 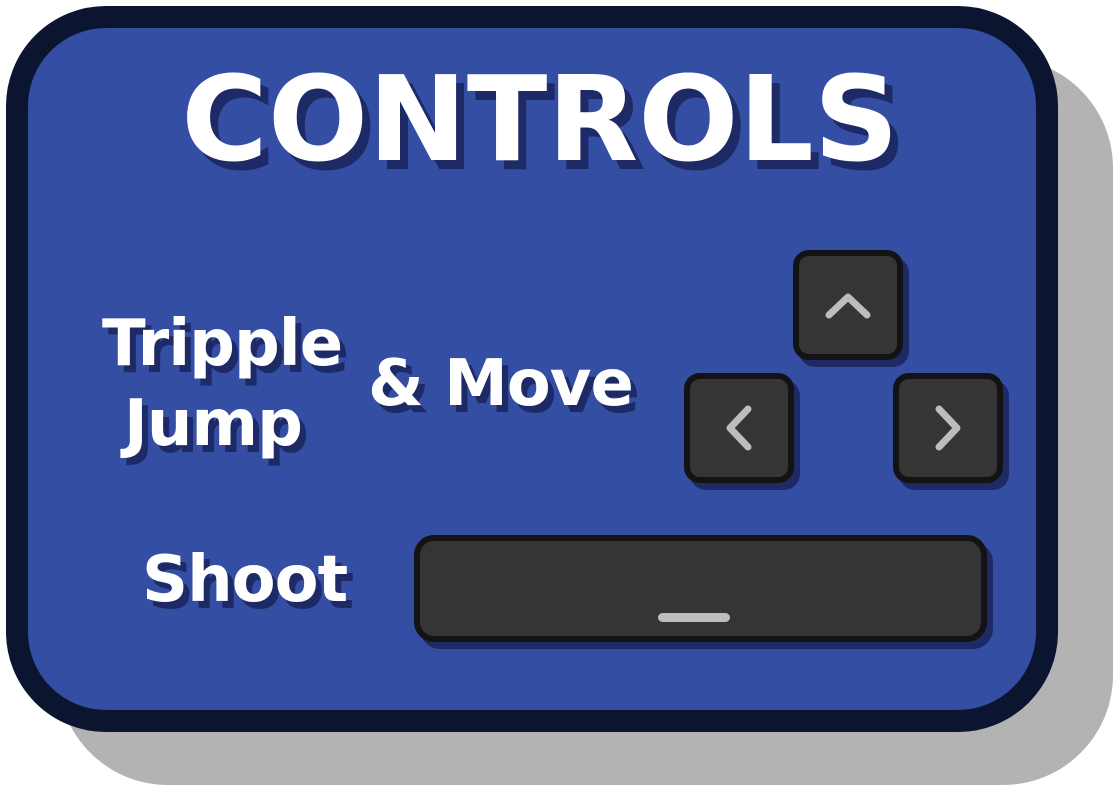 I want to click on spacebar-key, so click(x=700, y=588).